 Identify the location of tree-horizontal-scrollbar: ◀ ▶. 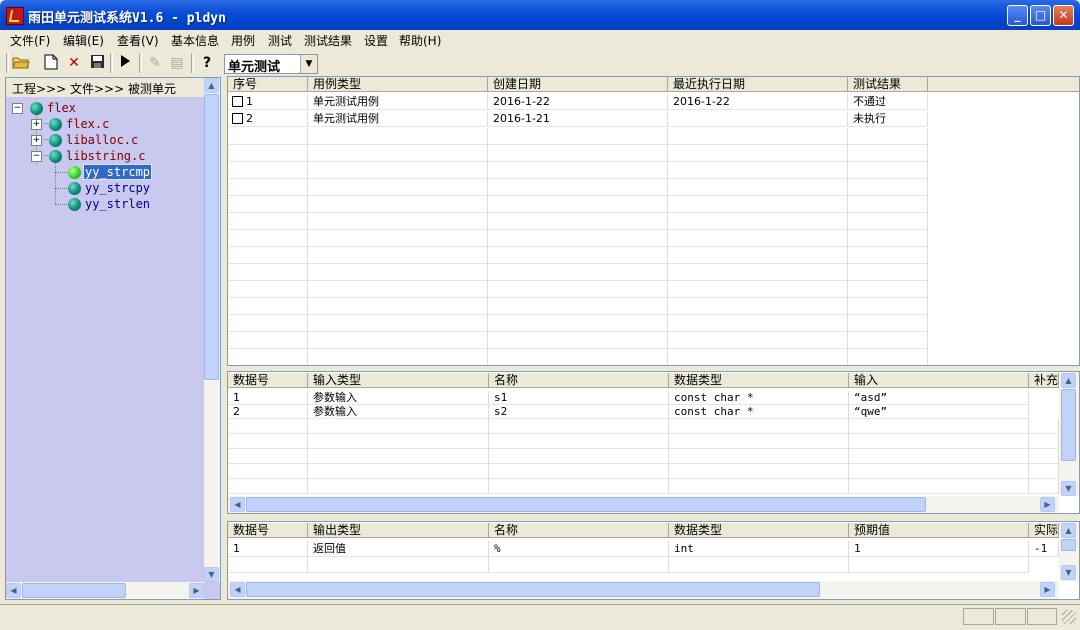
(105, 590).